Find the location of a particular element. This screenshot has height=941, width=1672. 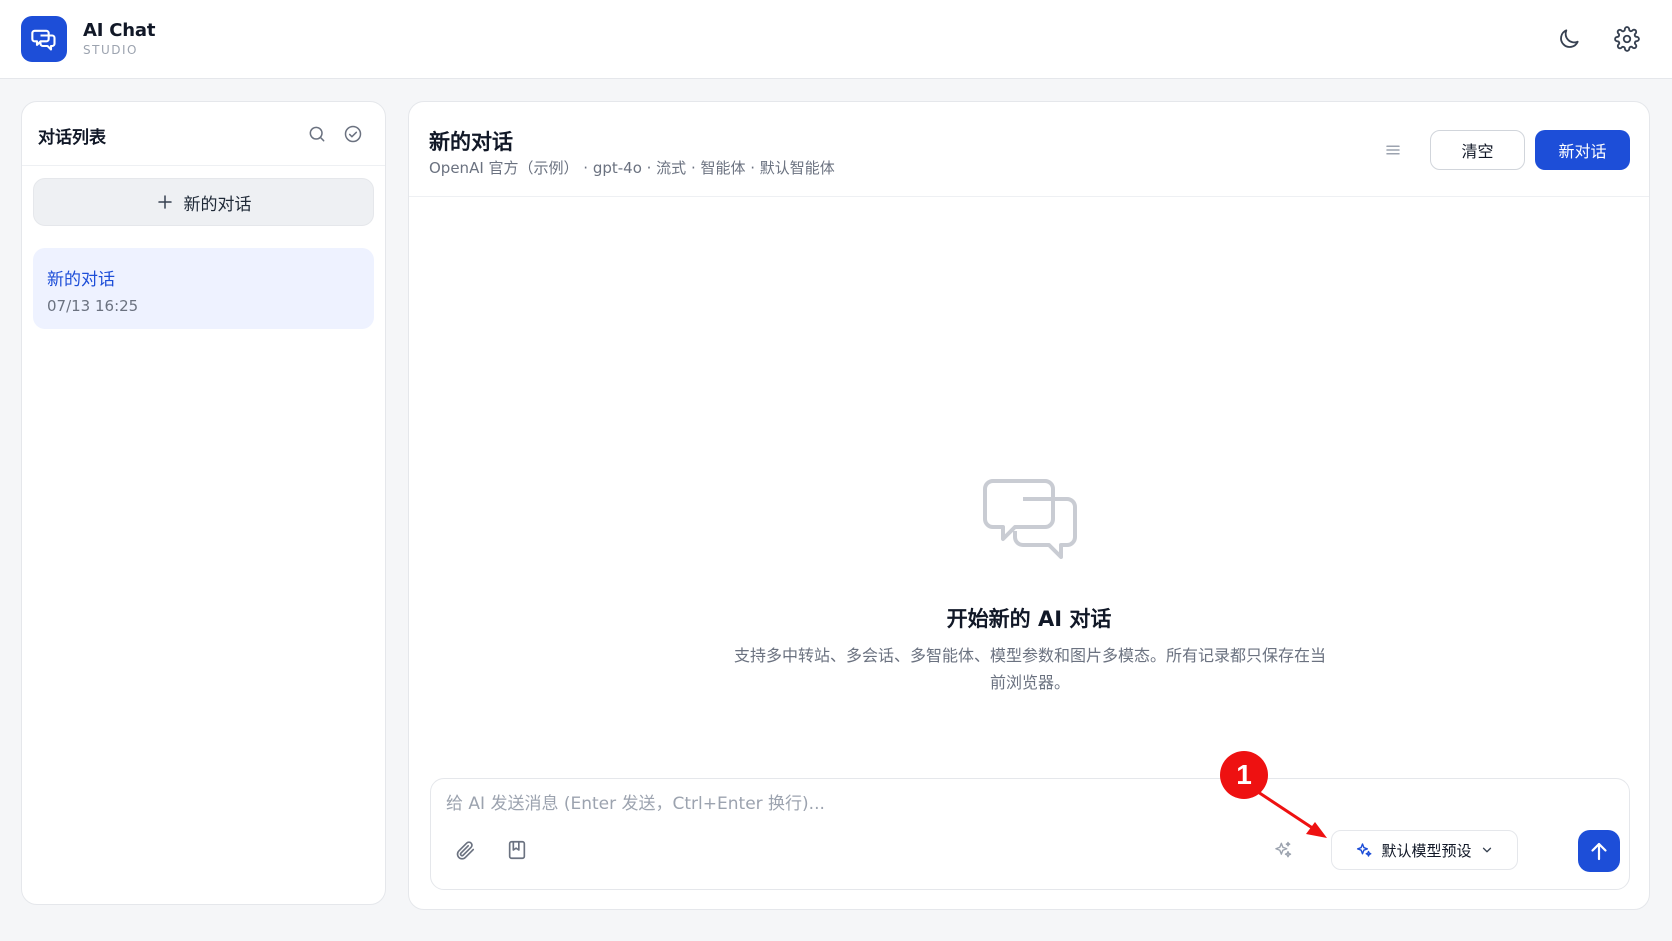

model-preset-label: 默认模型预设 is located at coordinates (1426, 850).